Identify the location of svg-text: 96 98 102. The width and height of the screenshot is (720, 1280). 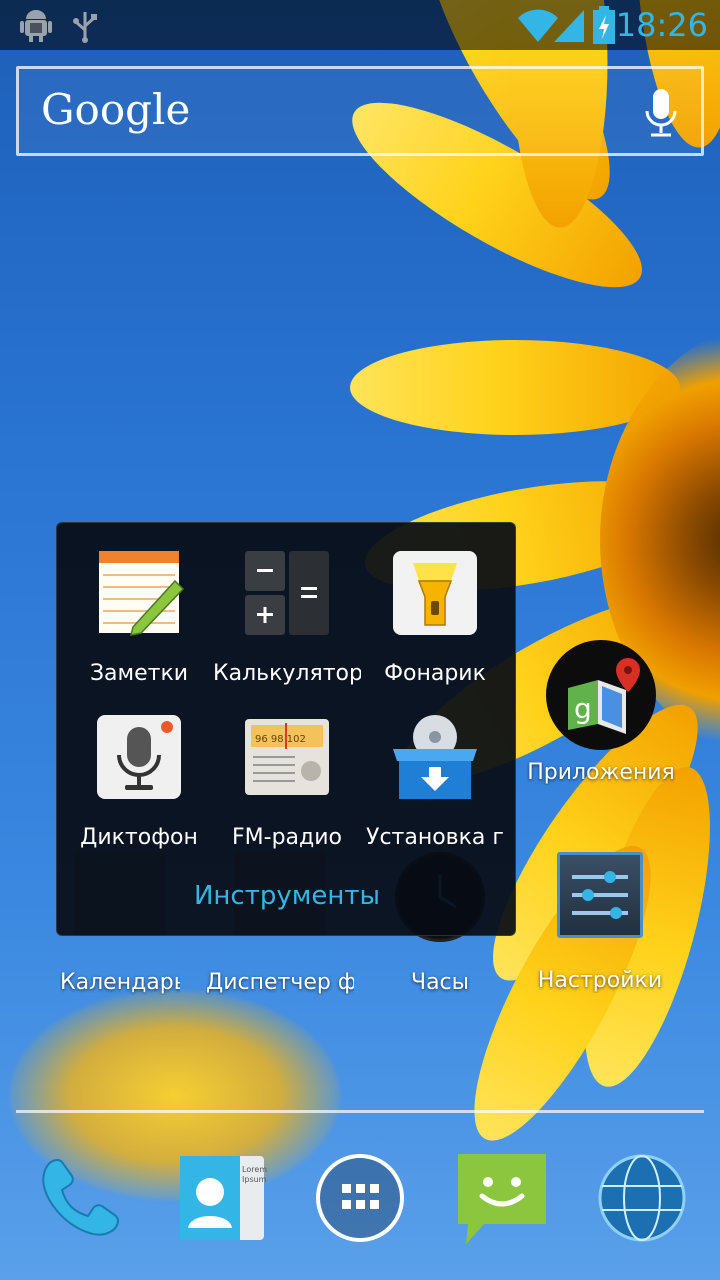
(280, 739).